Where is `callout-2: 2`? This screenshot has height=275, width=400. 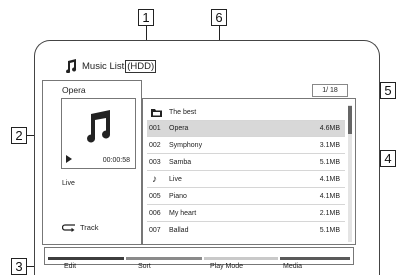 callout-2: 2 is located at coordinates (19, 135).